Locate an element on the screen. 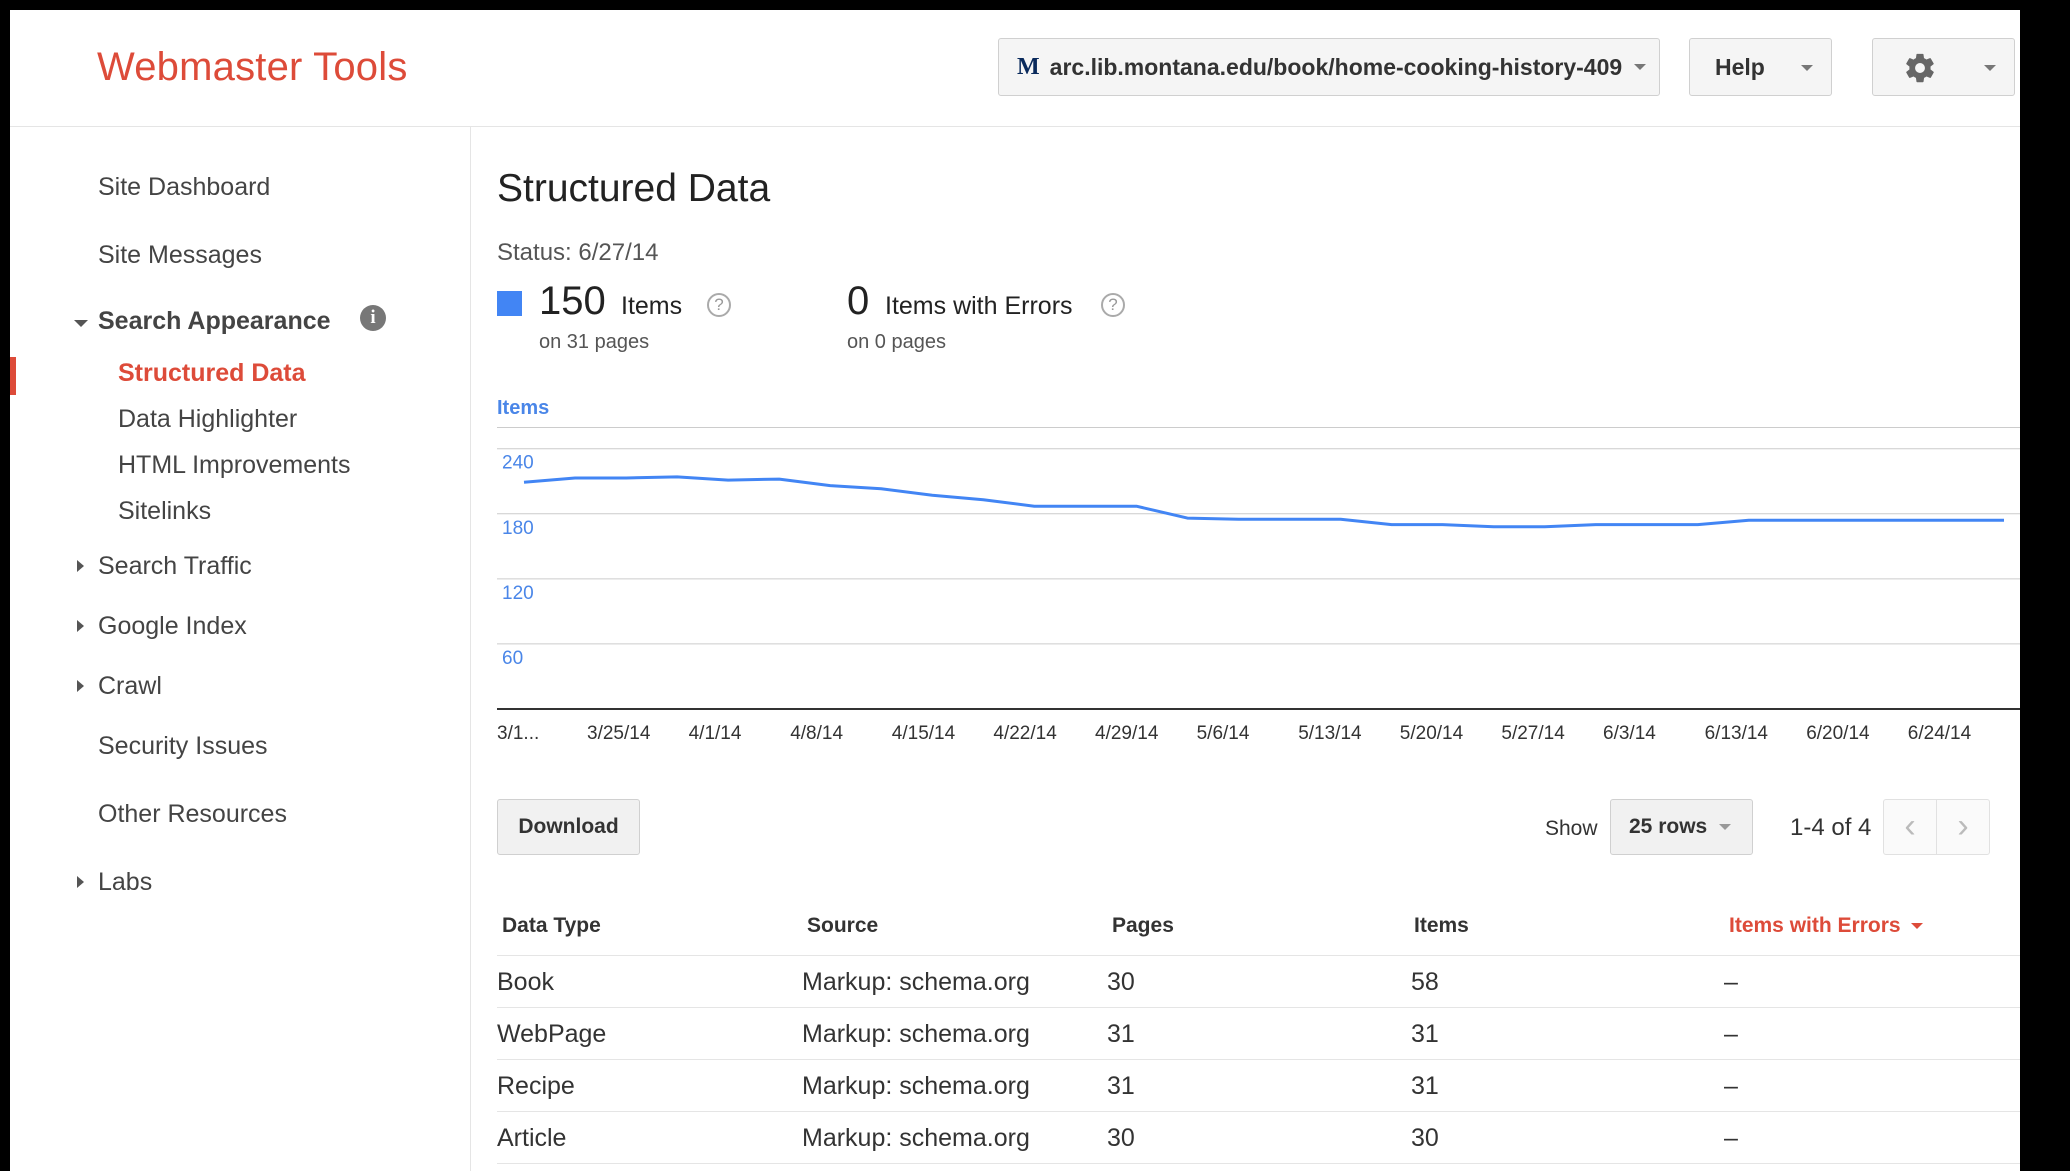 The image size is (2070, 1171). help-button: Help is located at coordinates (1760, 67).